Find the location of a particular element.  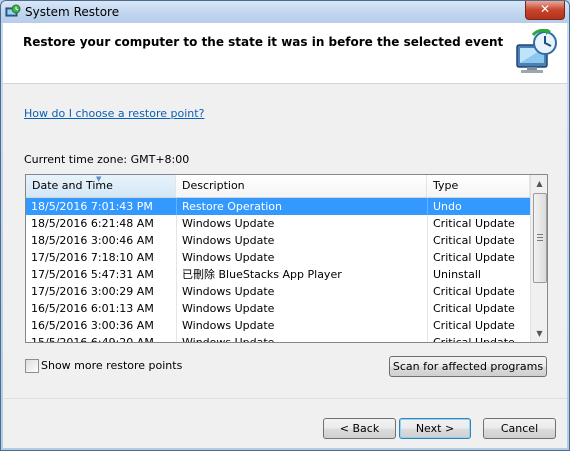

cancel-button: Cancel is located at coordinates (519, 428).